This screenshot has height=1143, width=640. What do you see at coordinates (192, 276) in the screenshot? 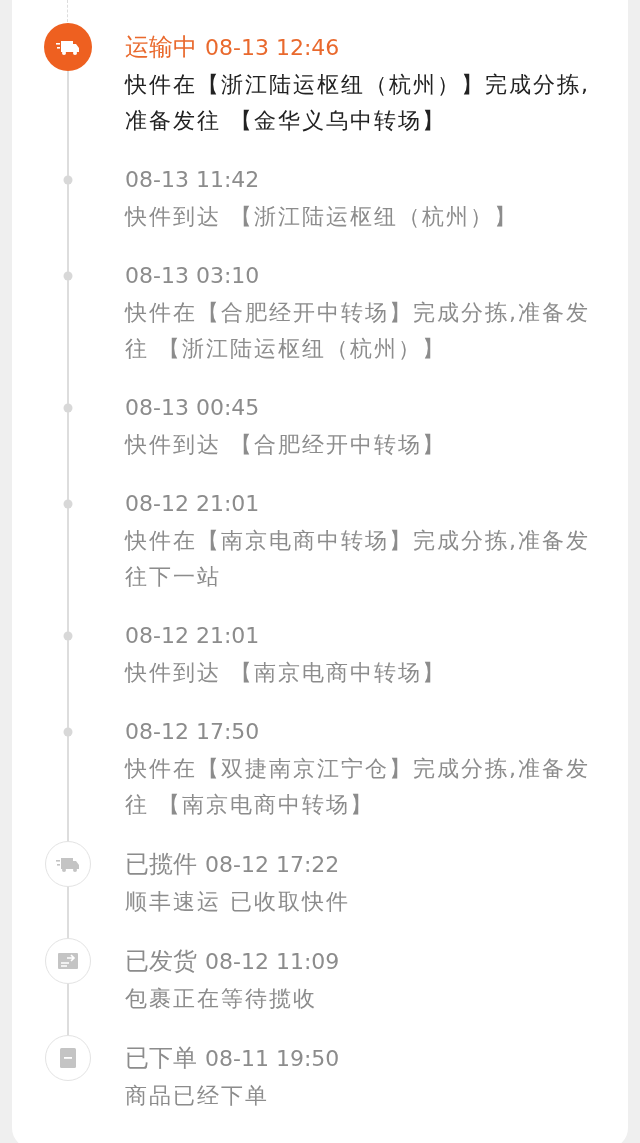
I see `timestamp: 08-13 03:10` at bounding box center [192, 276].